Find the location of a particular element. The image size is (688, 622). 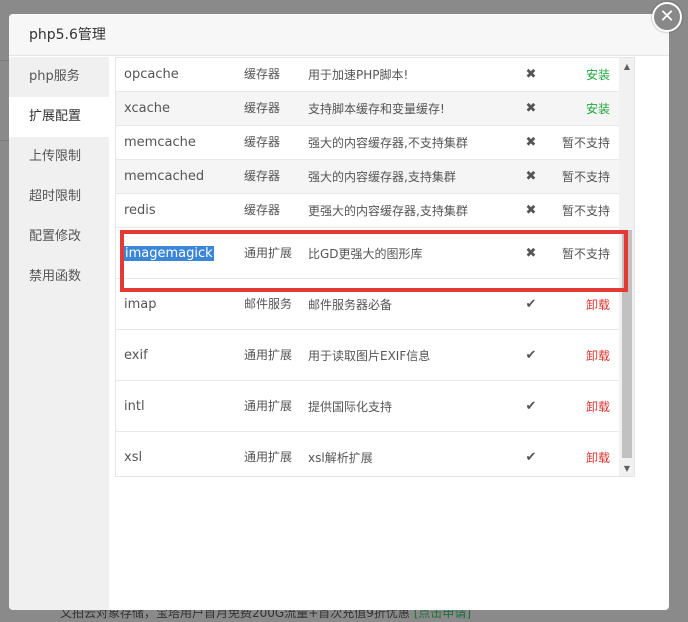

dialog-title: php5.6管理 is located at coordinates (339, 35).